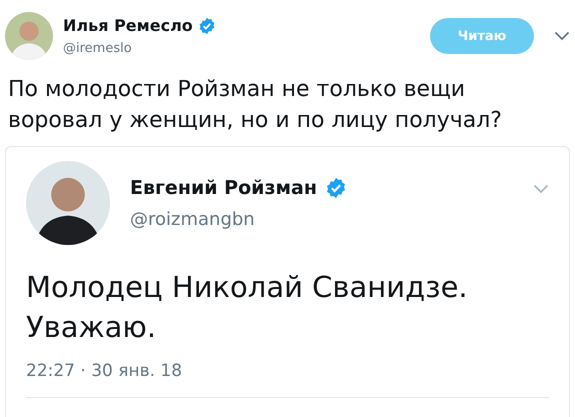  Describe the element at coordinates (287, 371) in the screenshot. I see `tweet-timestamp: 22:27 · 30 янв. 18` at that location.